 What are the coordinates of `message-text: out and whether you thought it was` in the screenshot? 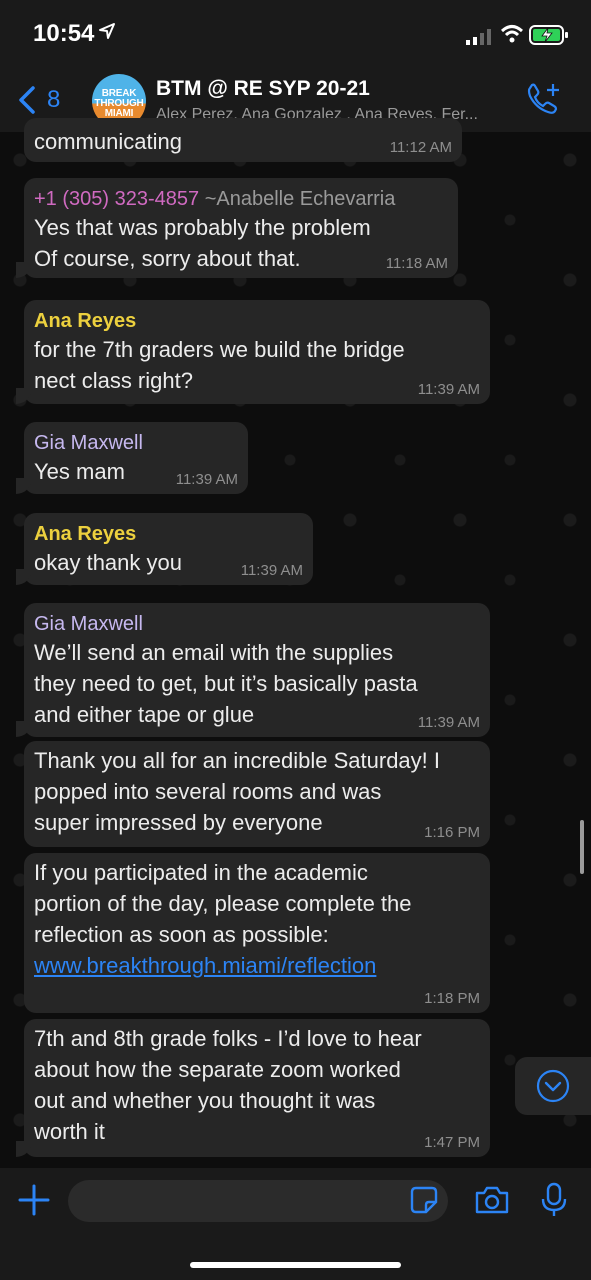 It's located at (205, 1100).